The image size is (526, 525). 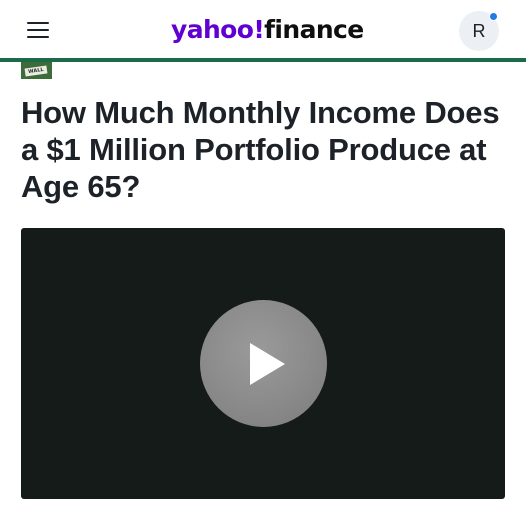 I want to click on source-logo-text: WALL, so click(x=36, y=71).